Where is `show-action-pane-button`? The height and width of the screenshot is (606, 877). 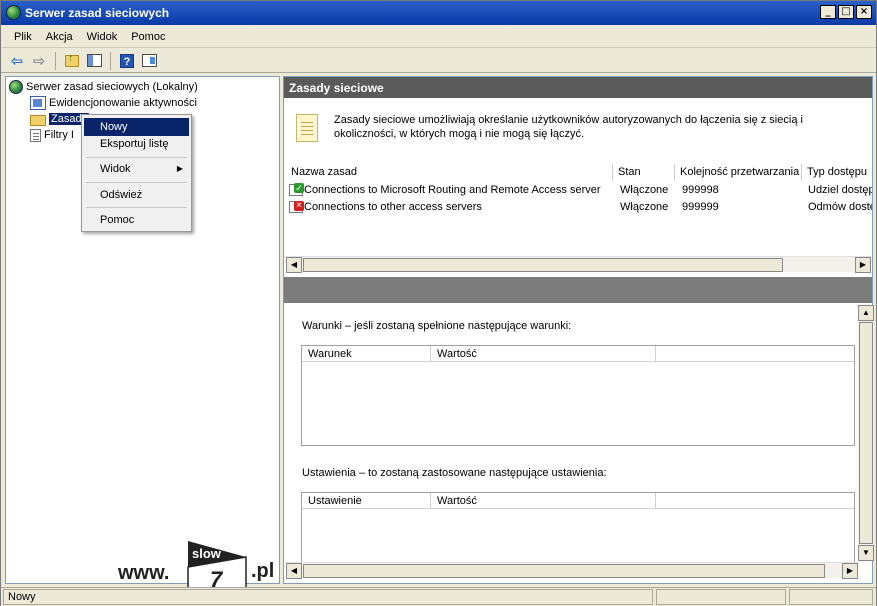
show-action-pane-button is located at coordinates (149, 61).